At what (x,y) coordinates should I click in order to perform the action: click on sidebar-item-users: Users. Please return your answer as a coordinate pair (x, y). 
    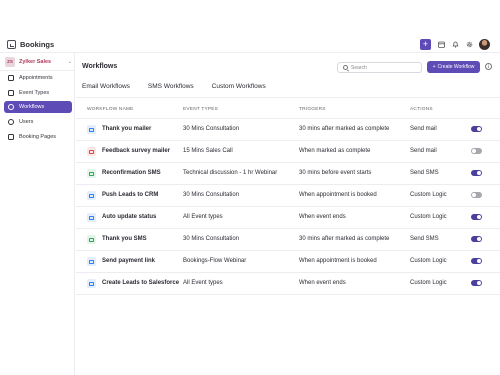
    Looking at the image, I should click on (38, 122).